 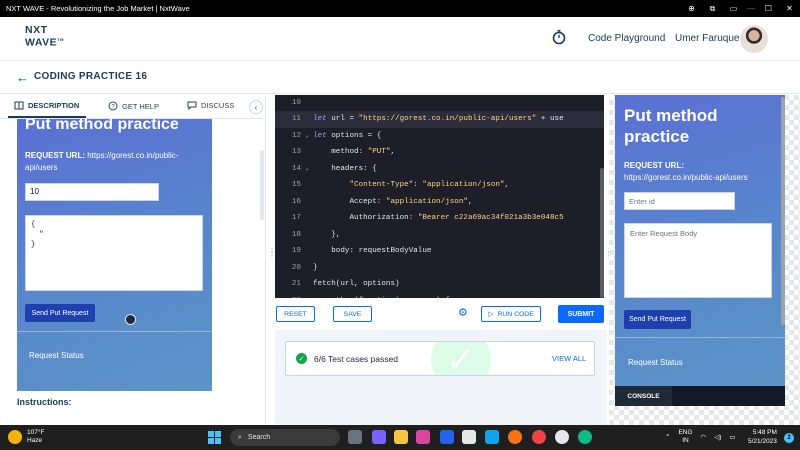 I want to click on output-request-url: https://gorest.co.in/public-api/users, so click(x=686, y=177).